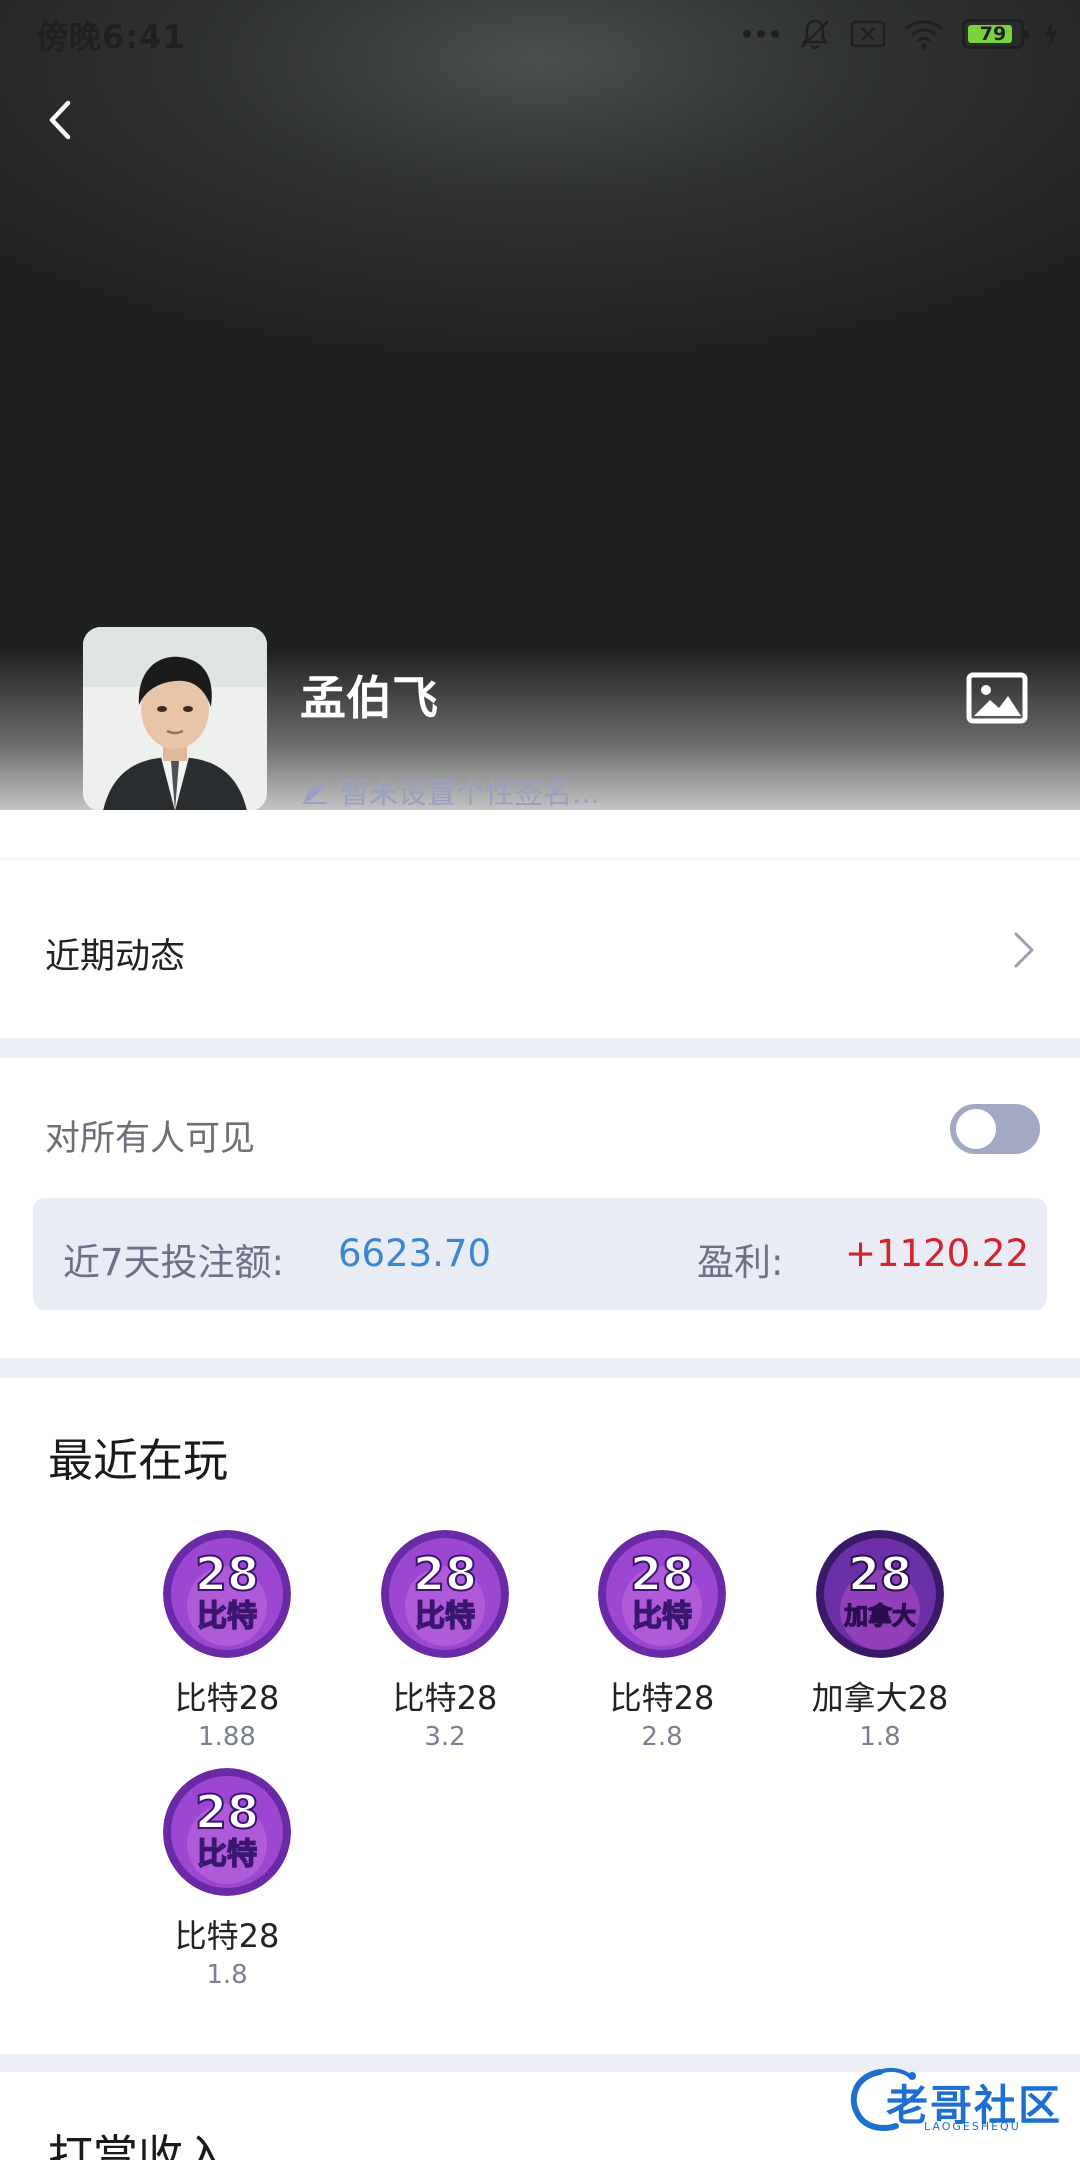 This screenshot has height=2160, width=1080. What do you see at coordinates (976, 1129) in the screenshot?
I see `toggle-knob` at bounding box center [976, 1129].